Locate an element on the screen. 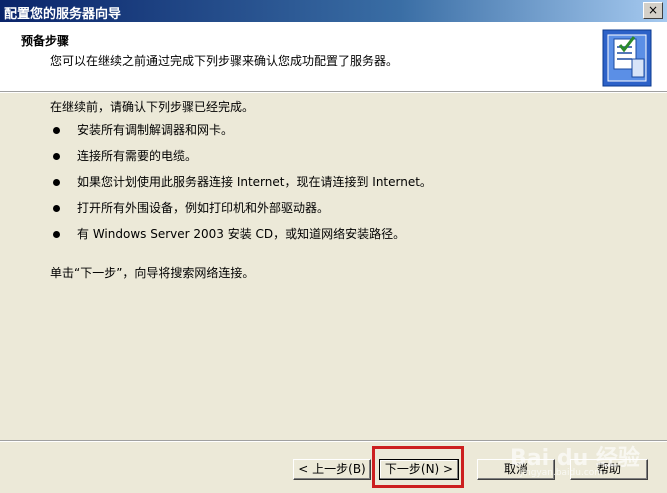  list-item: 有 Windows Server 2003 安装 CD，或知道网络安装路径。 is located at coordinates (241, 239).